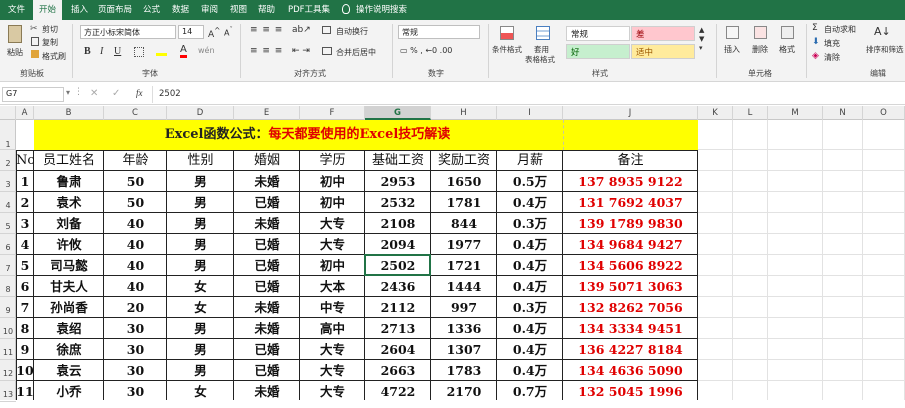  Describe the element at coordinates (630, 265) in the screenshot. I see `remark-cell: 134 5606 8922` at that location.